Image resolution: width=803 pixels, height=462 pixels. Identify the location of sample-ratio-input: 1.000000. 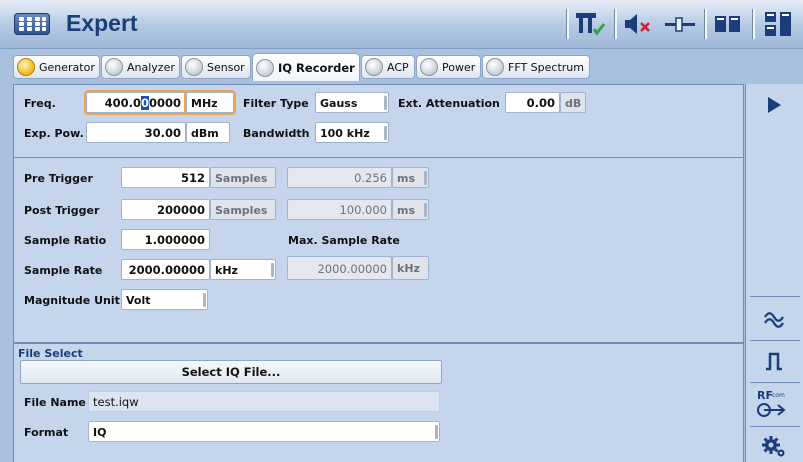
(165, 239).